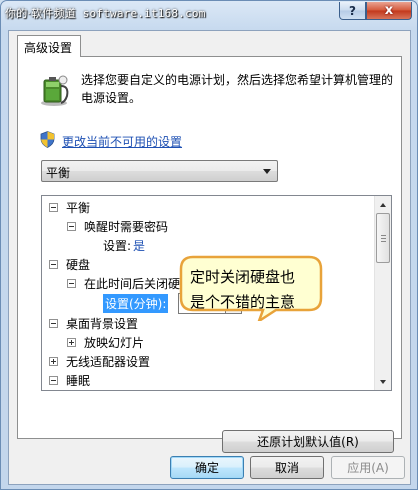  I want to click on apply-button: 应用(A), so click(368, 467).